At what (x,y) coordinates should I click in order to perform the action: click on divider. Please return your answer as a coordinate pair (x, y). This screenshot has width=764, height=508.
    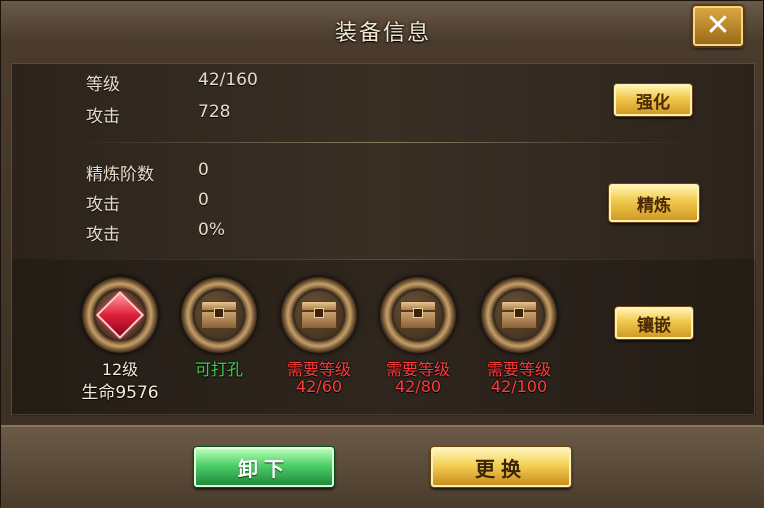
    Looking at the image, I should click on (382, 142).